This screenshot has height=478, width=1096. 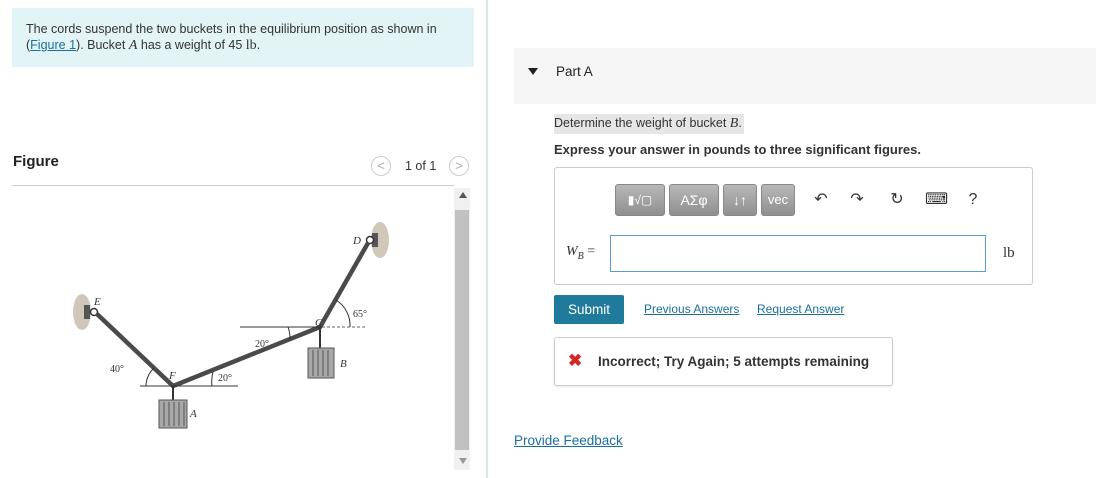 What do you see at coordinates (821, 200) in the screenshot?
I see `undo-icon: ↶` at bounding box center [821, 200].